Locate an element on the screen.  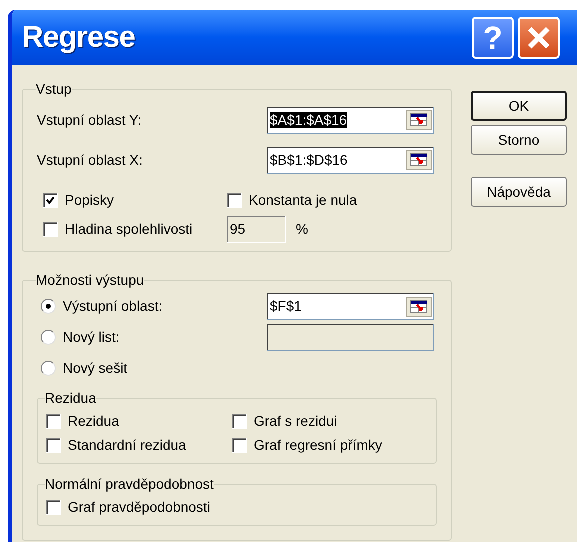
checkbox-label: Standardní rezidua is located at coordinates (127, 445).